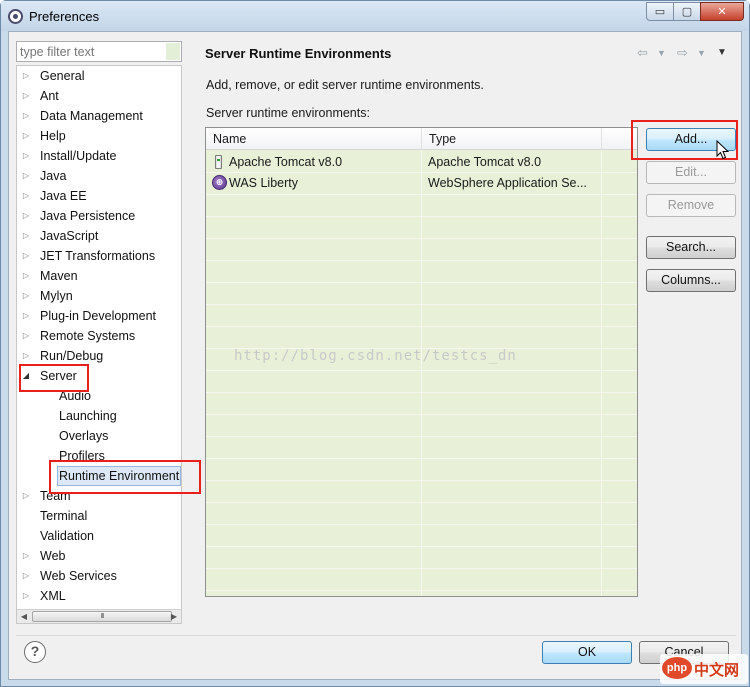 This screenshot has width=750, height=687. Describe the element at coordinates (99, 96) in the screenshot. I see `tree-item: ▷ Ant` at that location.